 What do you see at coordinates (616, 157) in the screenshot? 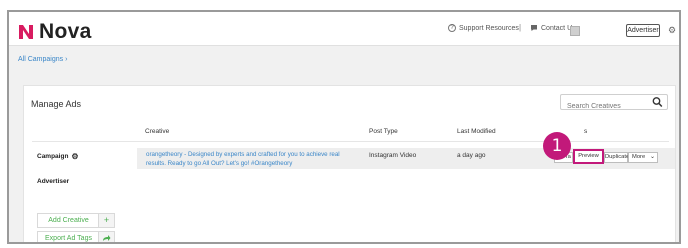
I see `duplicate-button: Duplicate` at bounding box center [616, 157].